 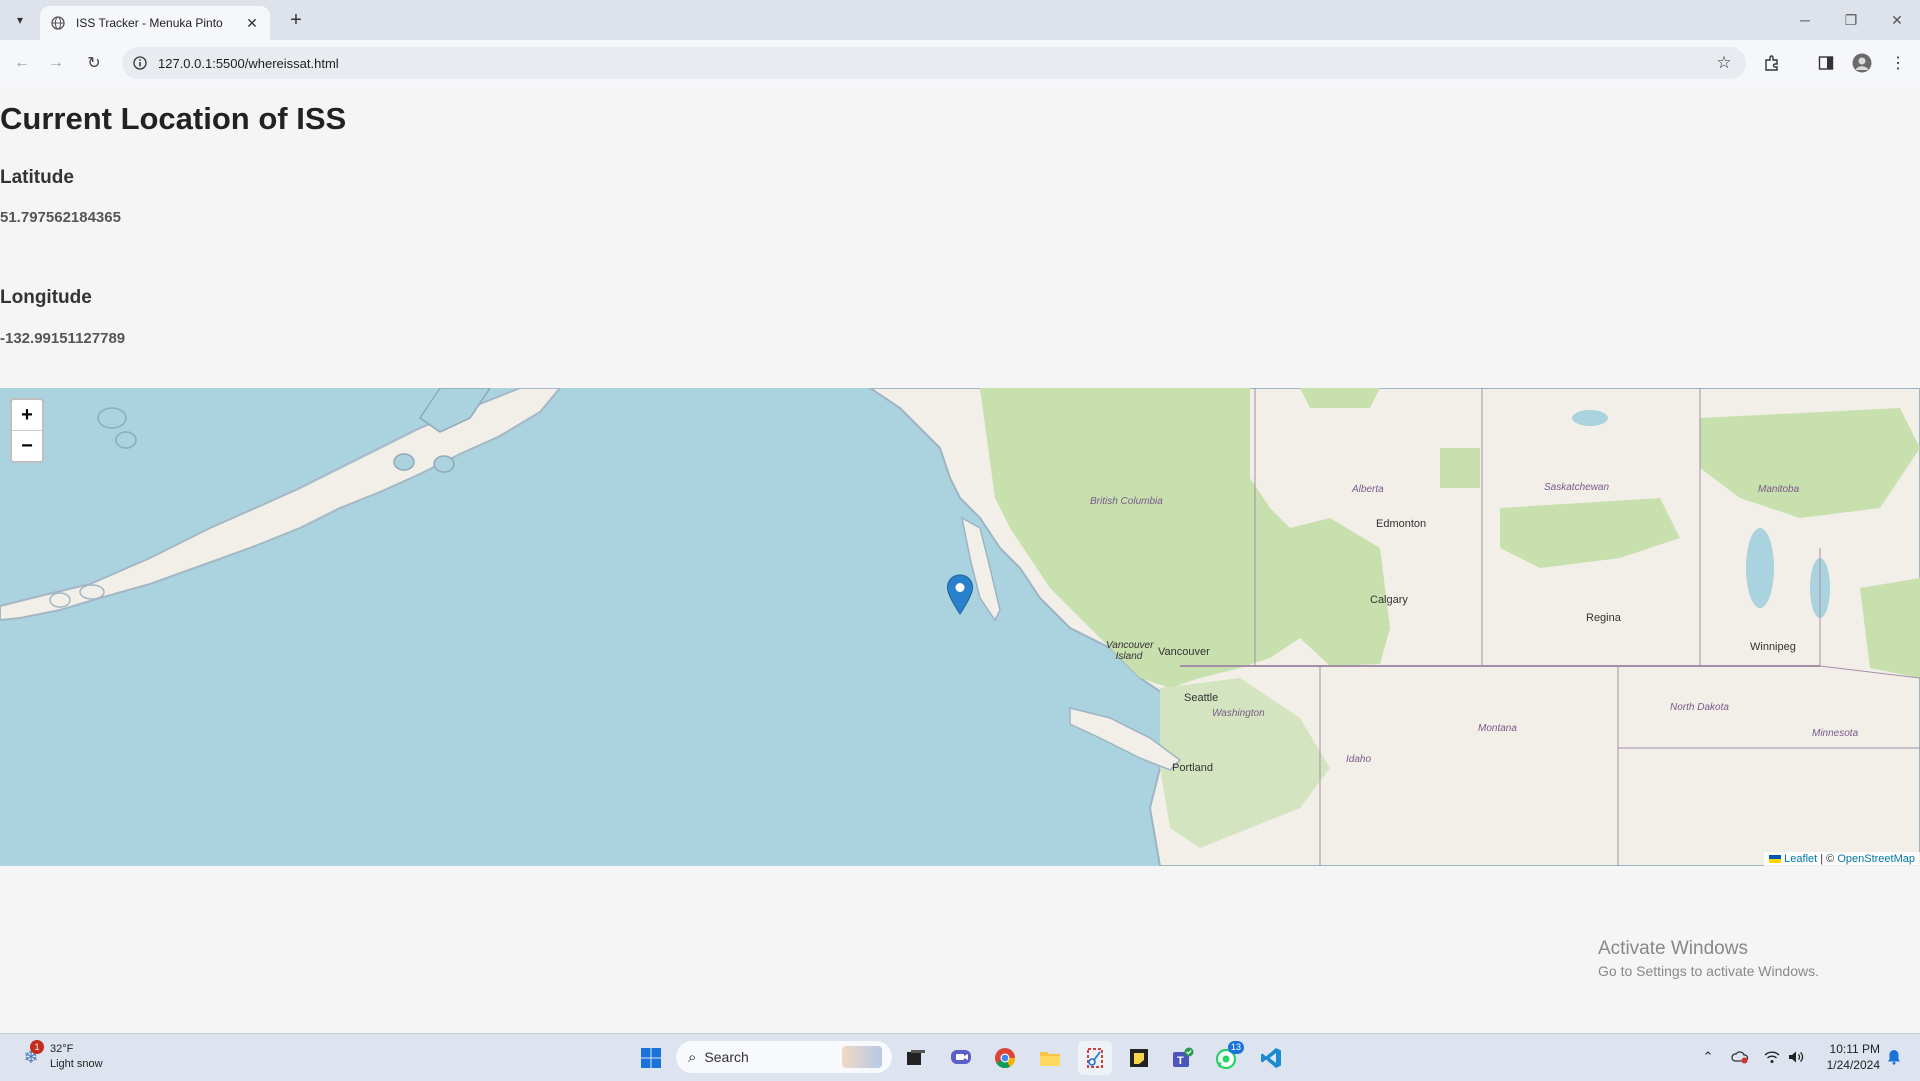 What do you see at coordinates (1180, 1061) in the screenshot?
I see `svg-text: T` at bounding box center [1180, 1061].